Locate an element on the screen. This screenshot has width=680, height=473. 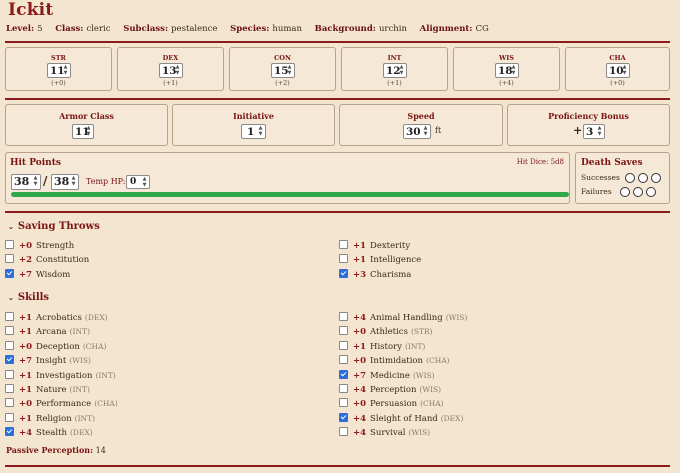
death-saves-box: Death Saves Successes Failures is located at coordinates (622, 178).